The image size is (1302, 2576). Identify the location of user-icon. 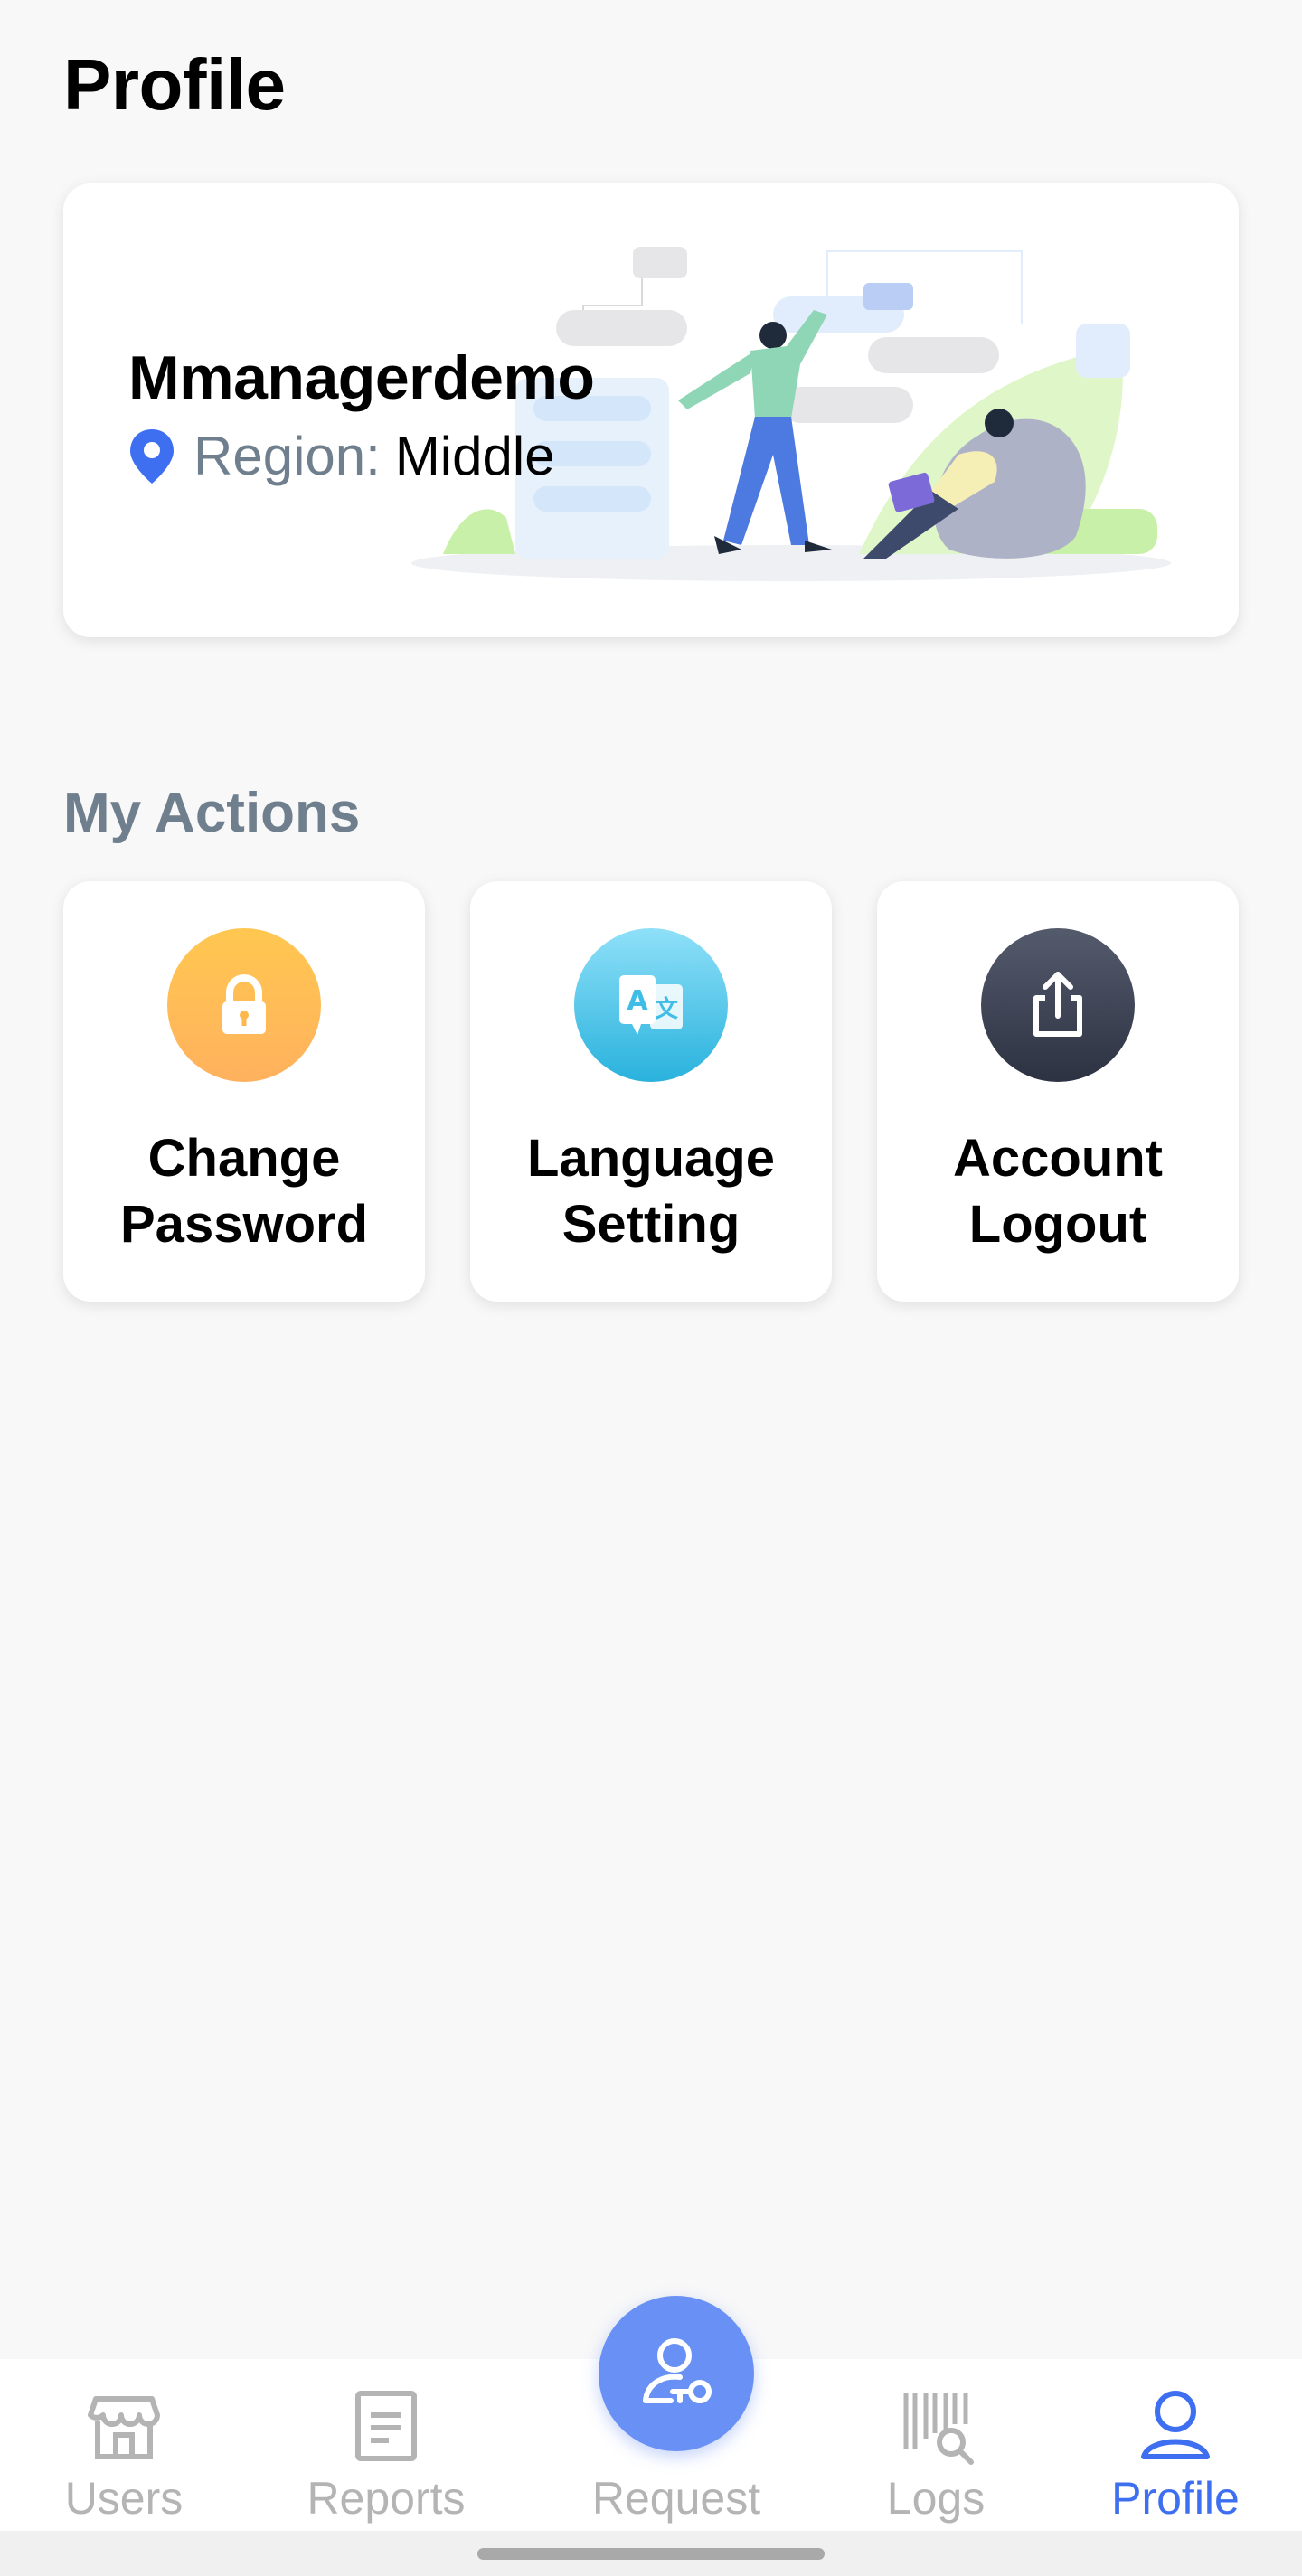
(1175, 2425).